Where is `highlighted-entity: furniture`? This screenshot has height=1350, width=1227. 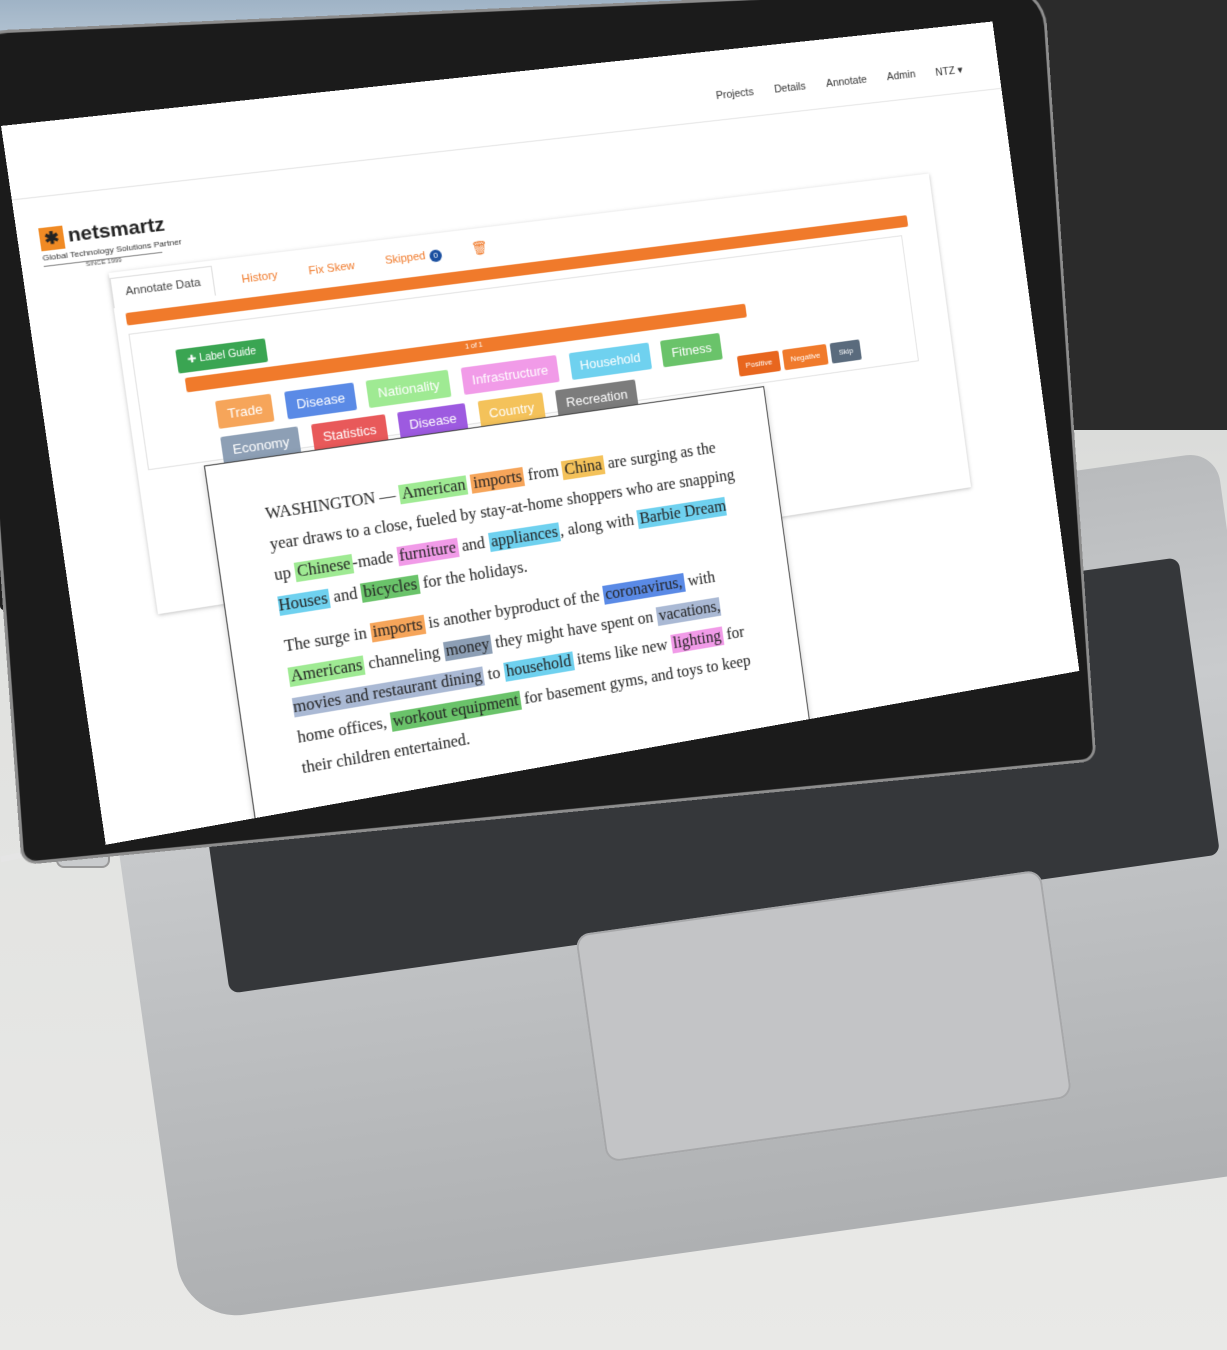 highlighted-entity: furniture is located at coordinates (427, 552).